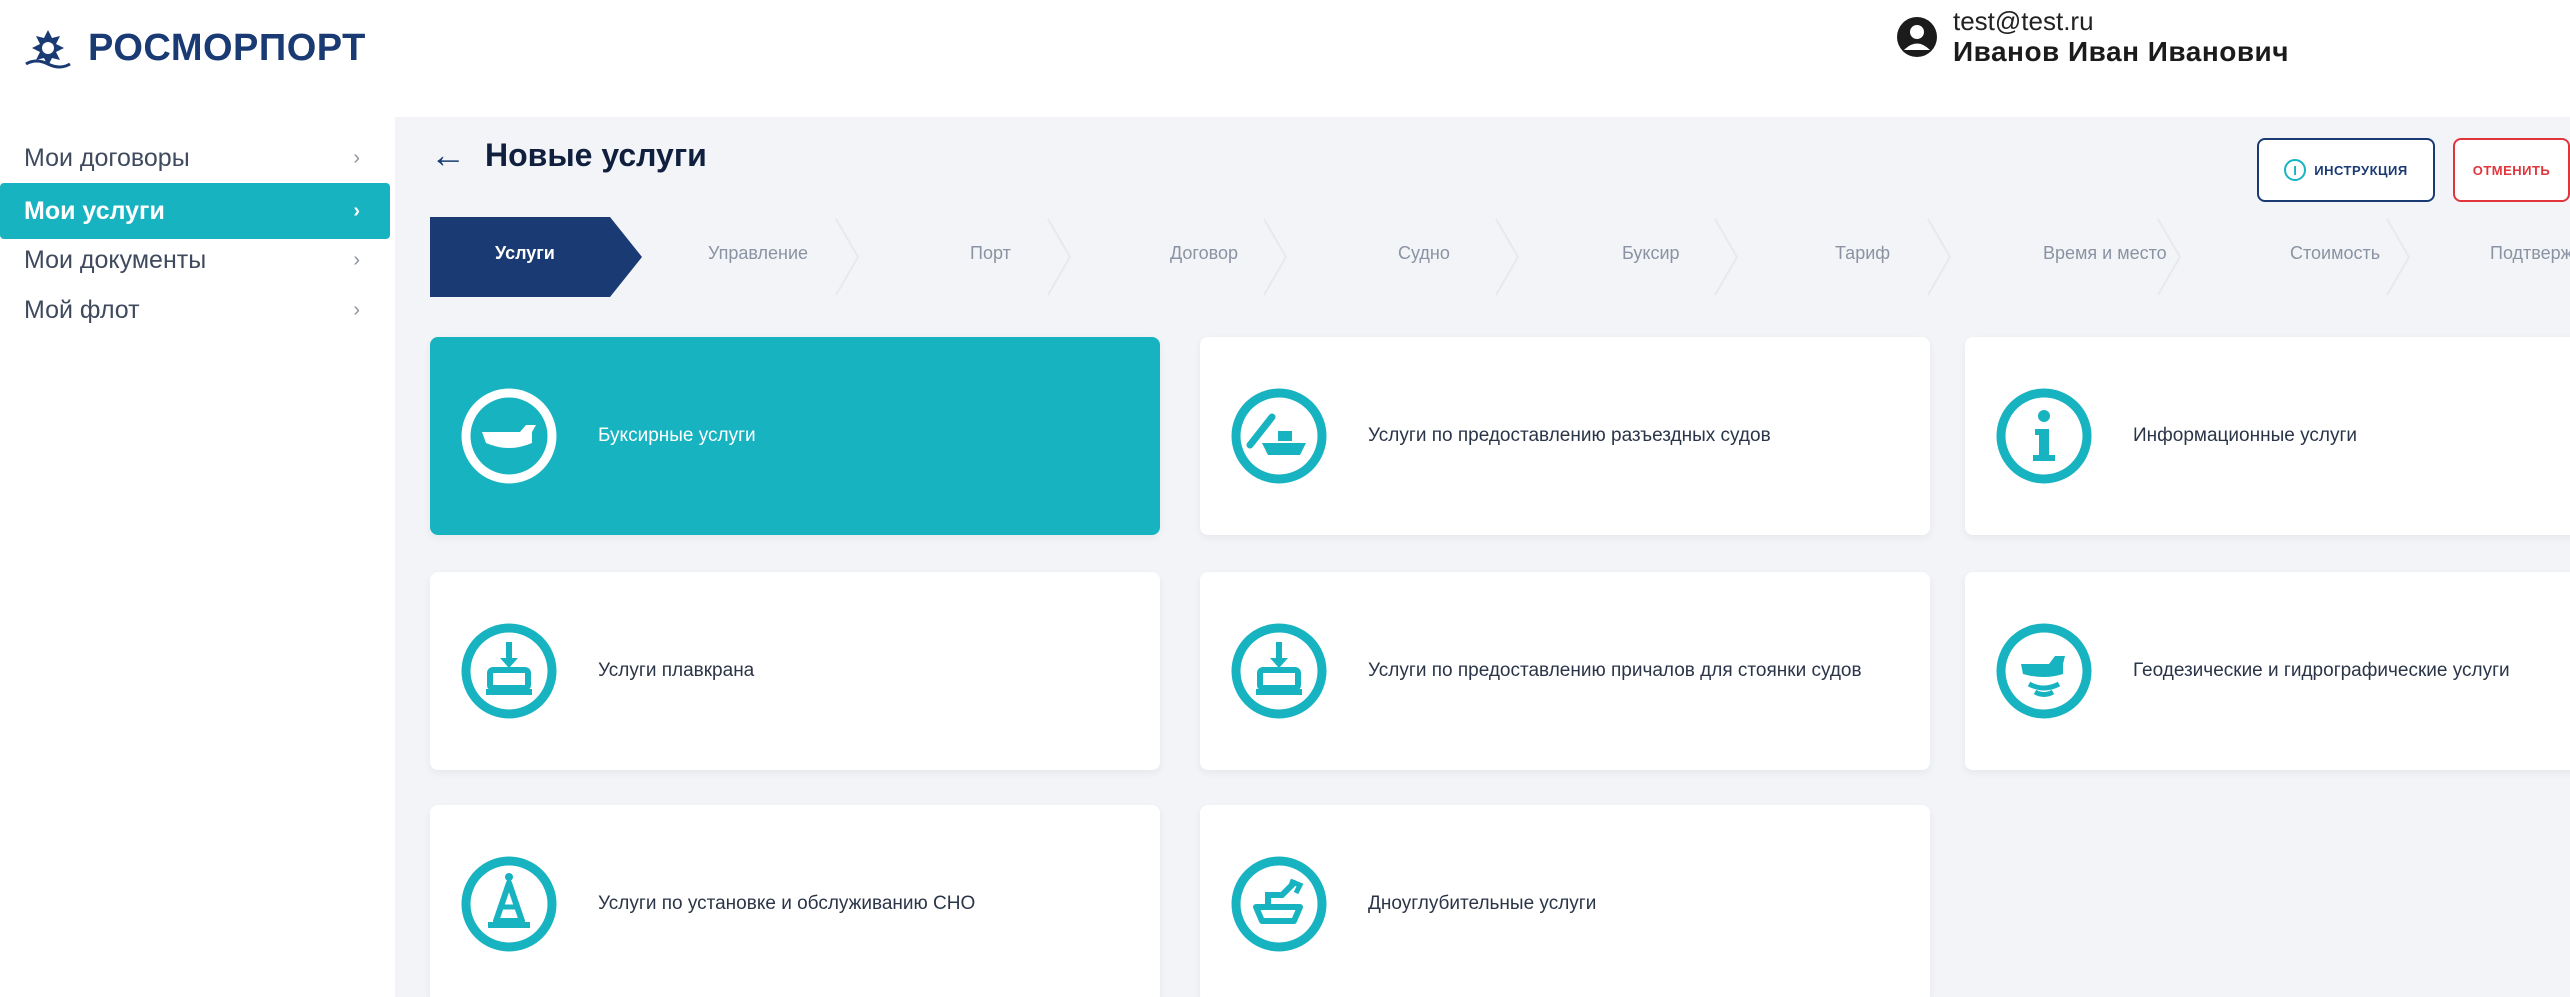  I want to click on service-card-towing: Буксирные услуги, so click(795, 436).